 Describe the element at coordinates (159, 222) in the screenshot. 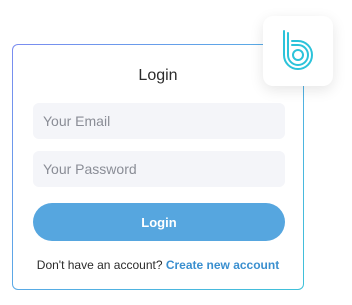

I see `login-button: Login` at that location.